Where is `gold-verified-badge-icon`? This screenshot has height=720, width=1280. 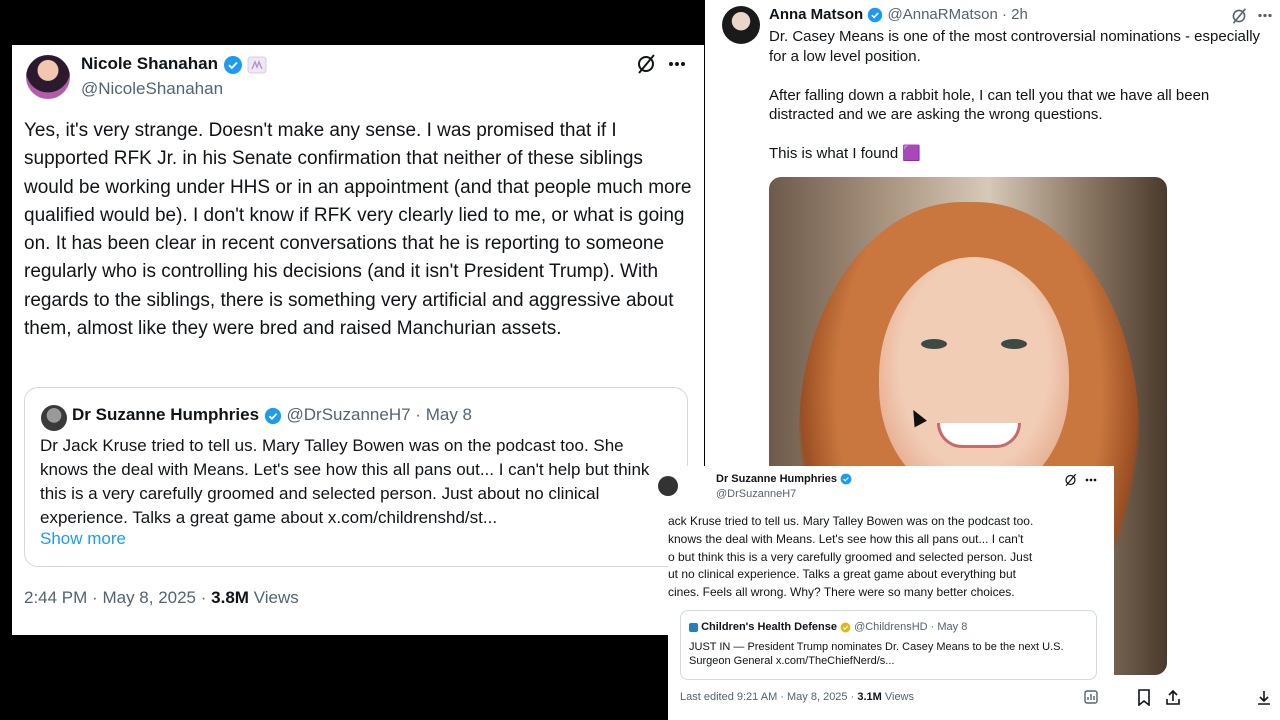 gold-verified-badge-icon is located at coordinates (845, 627).